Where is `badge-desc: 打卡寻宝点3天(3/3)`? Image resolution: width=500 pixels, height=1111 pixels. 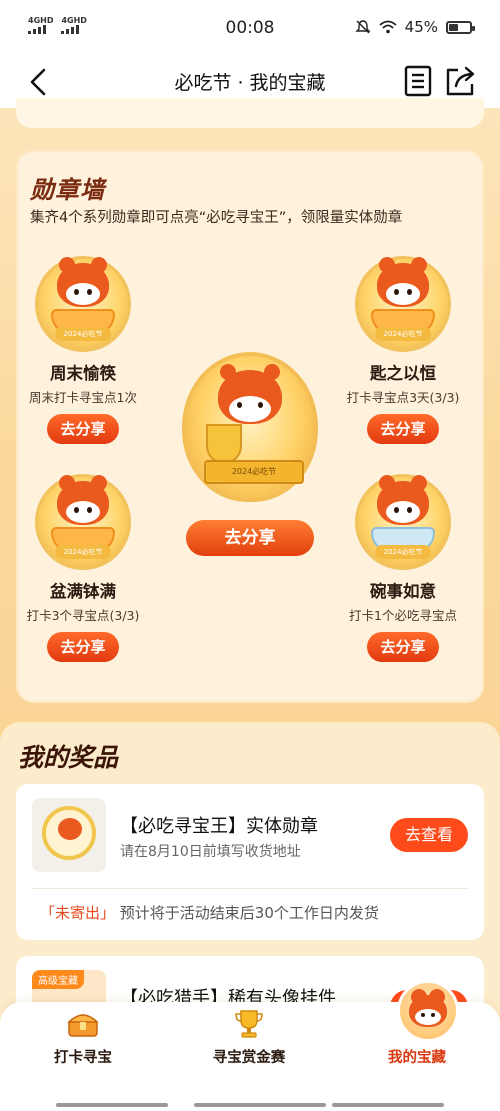 badge-desc: 打卡寻宝点3天(3/3) is located at coordinates (403, 397).